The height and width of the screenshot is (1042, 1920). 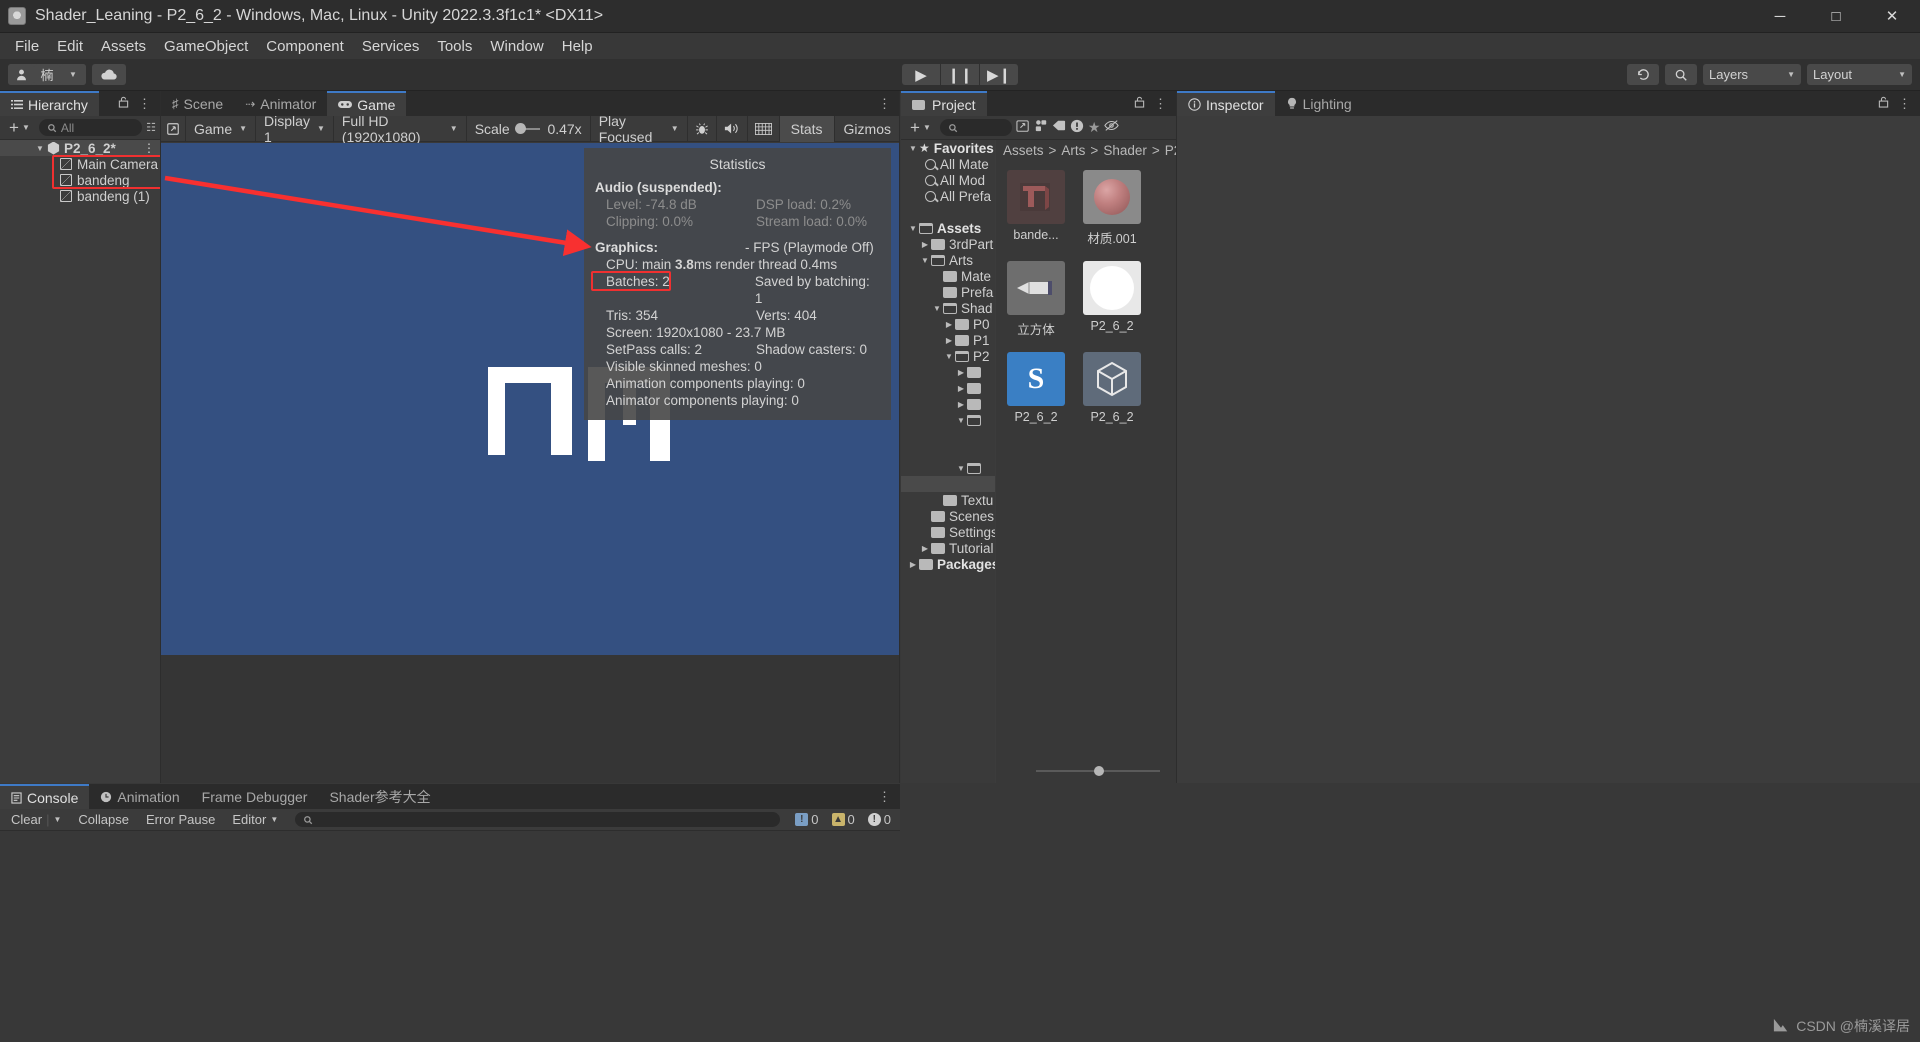 I want to click on project-tree-row: ▼ ★ Favorites, so click(x=948, y=148).